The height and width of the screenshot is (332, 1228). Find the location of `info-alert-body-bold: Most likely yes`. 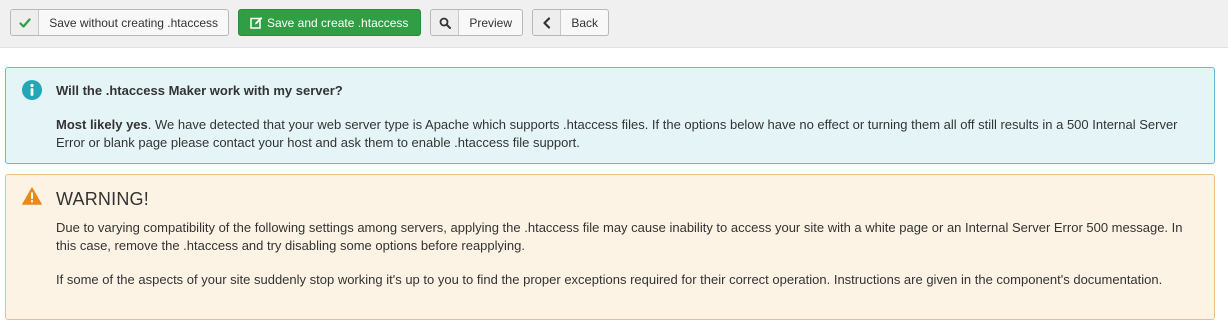

info-alert-body-bold: Most likely yes is located at coordinates (102, 124).